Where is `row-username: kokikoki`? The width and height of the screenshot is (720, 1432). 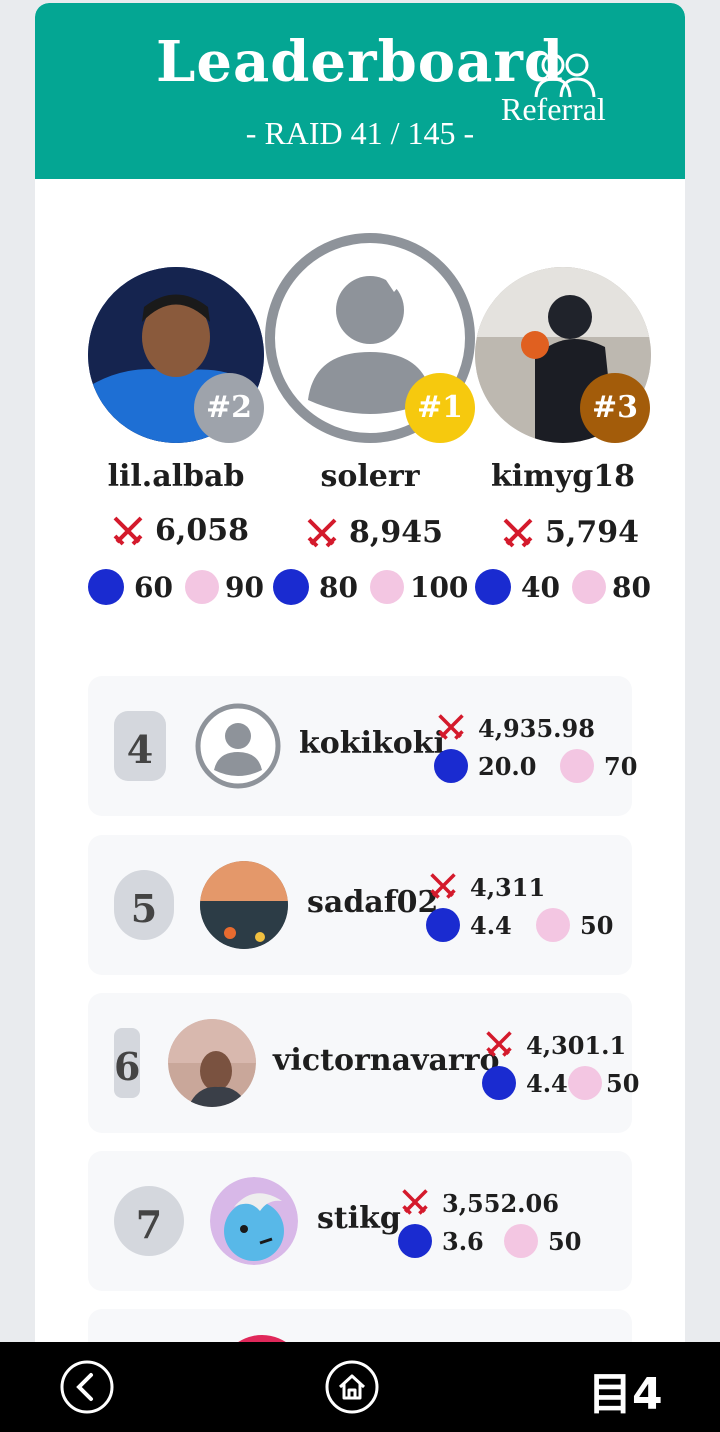 row-username: kokikoki is located at coordinates (372, 743).